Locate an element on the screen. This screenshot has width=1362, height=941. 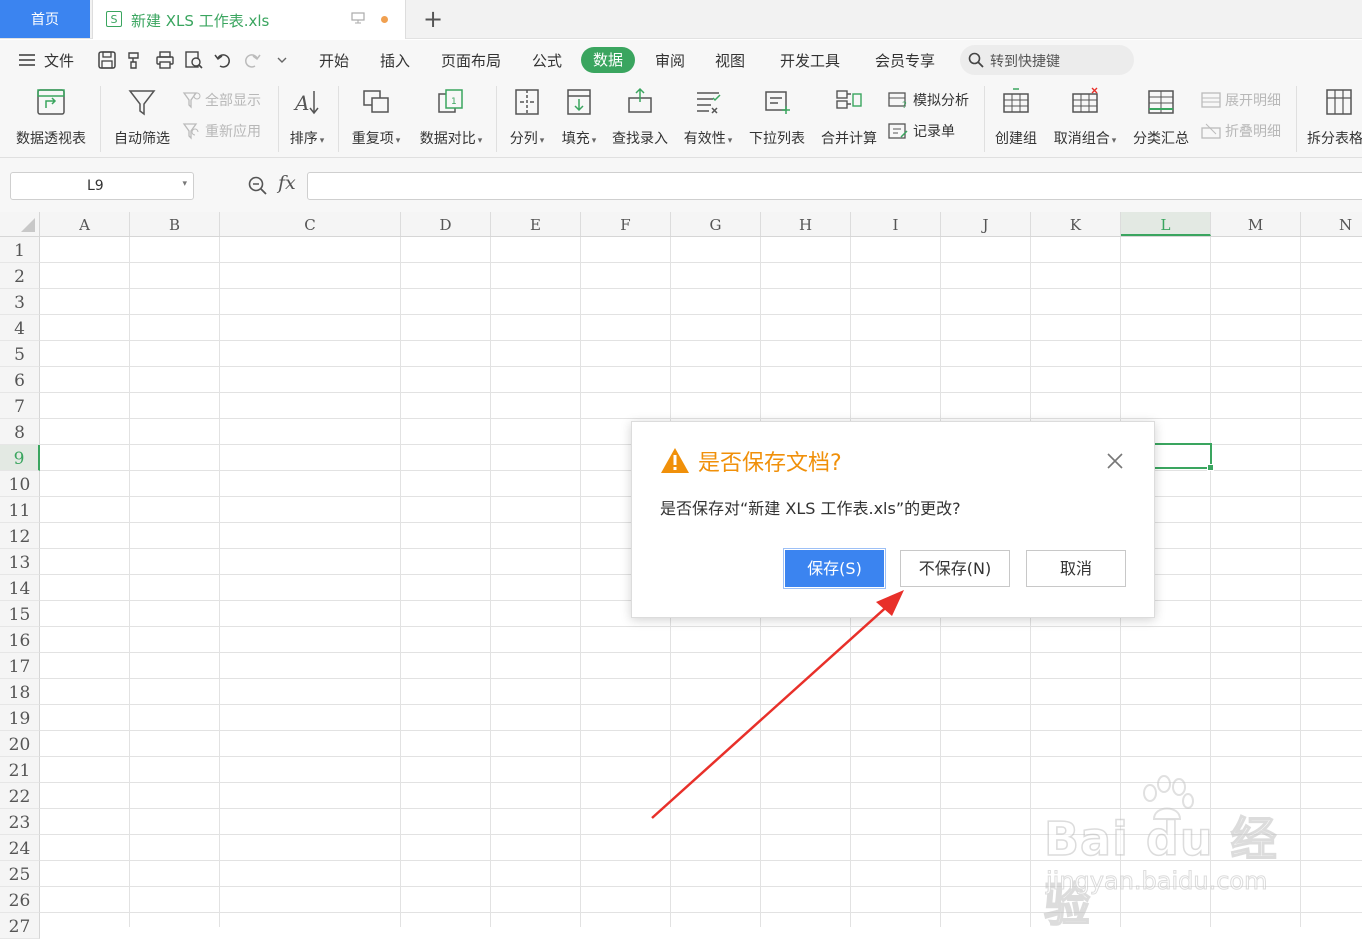
print-icon is located at coordinates (165, 60).